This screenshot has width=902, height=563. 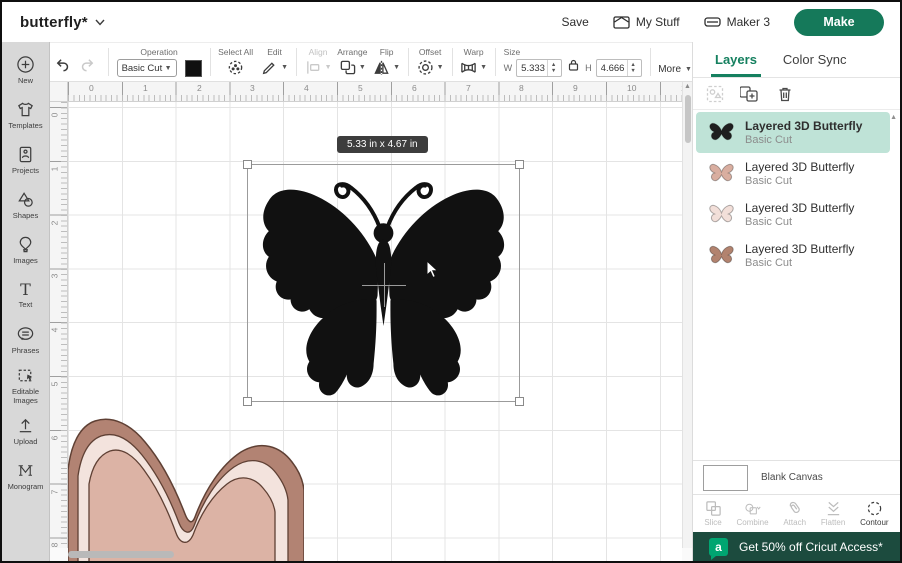 What do you see at coordinates (186, 485) in the screenshot?
I see `layered-butterfly-artwork` at bounding box center [186, 485].